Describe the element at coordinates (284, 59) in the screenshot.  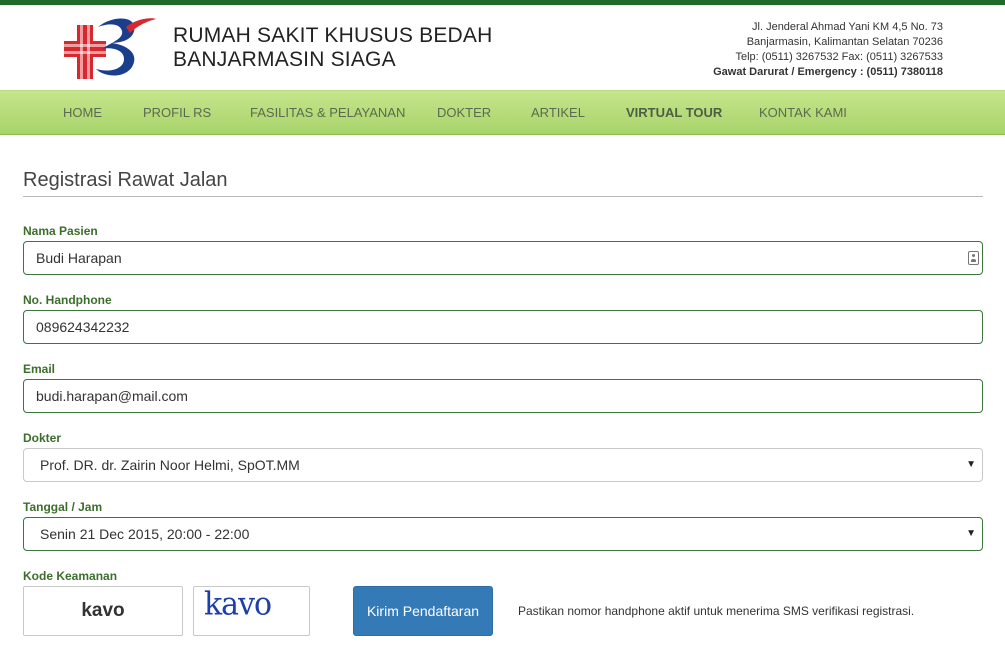
I see `hospital-name-line2: BANJARMASIN SIAGA` at that location.